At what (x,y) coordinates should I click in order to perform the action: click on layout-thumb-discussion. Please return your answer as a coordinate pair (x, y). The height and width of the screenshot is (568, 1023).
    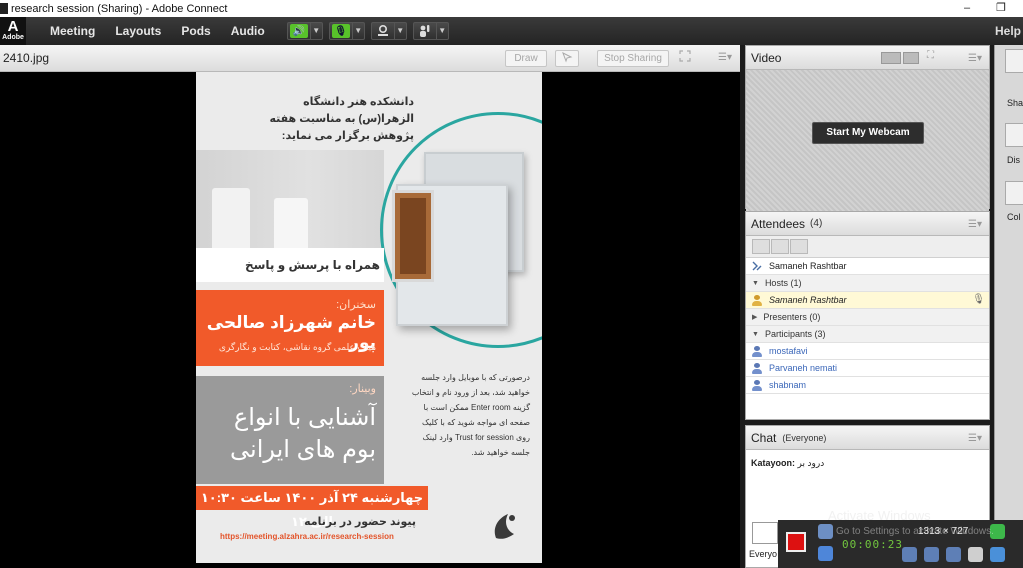
    Looking at the image, I should click on (1014, 135).